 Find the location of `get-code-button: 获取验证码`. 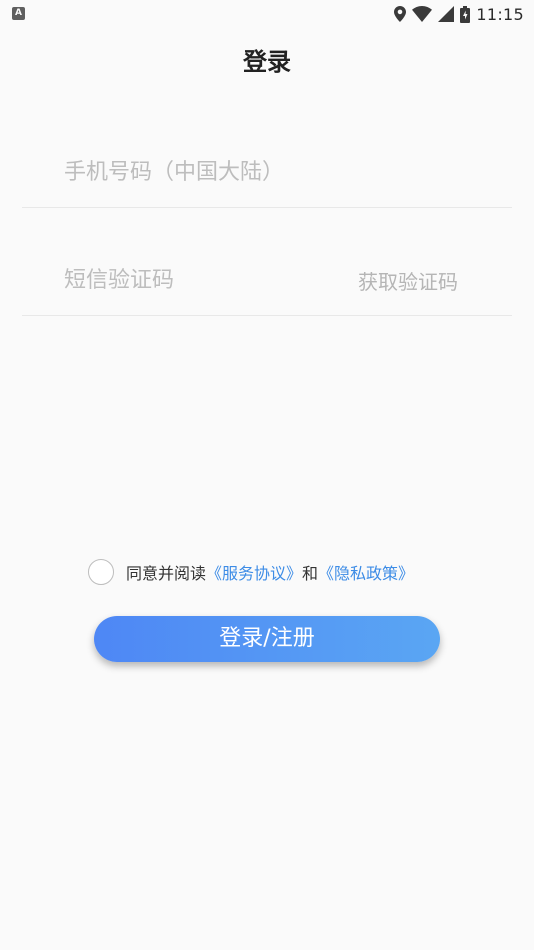

get-code-button: 获取验证码 is located at coordinates (408, 280).